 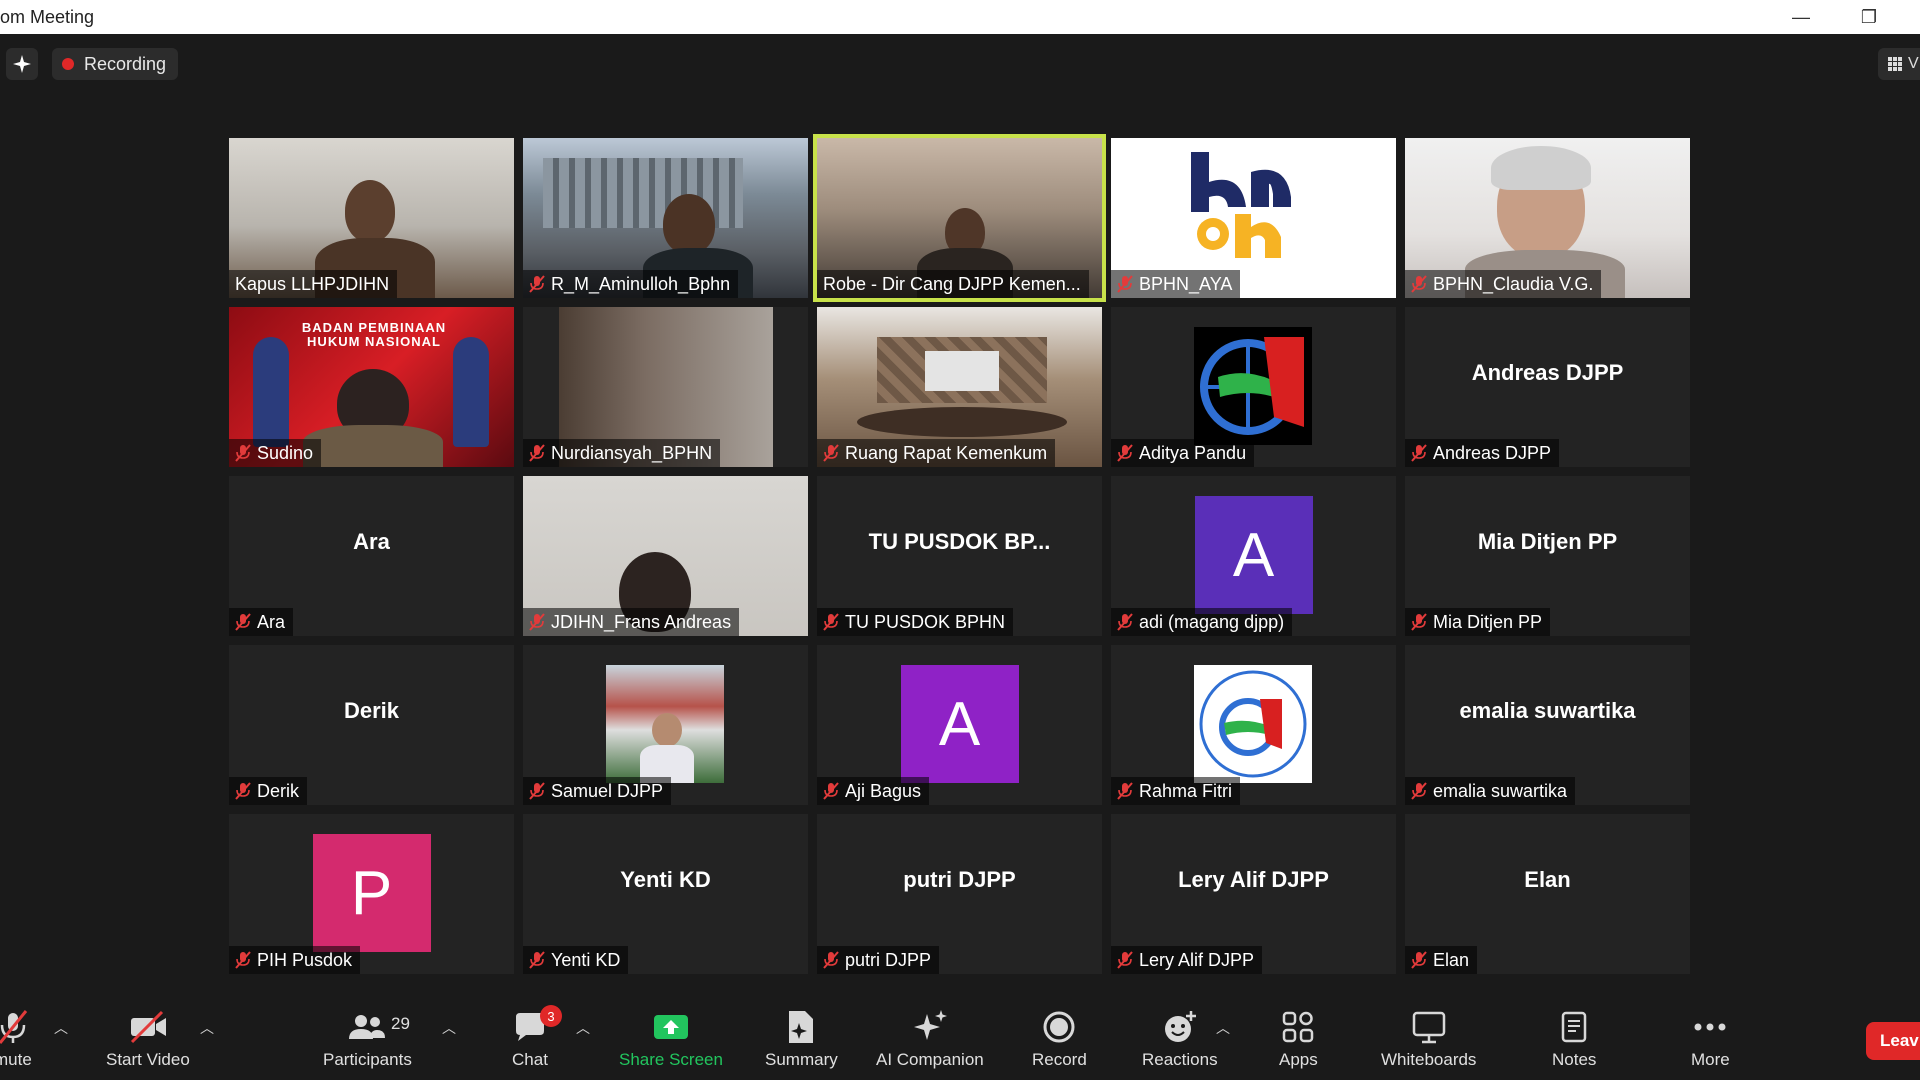 What do you see at coordinates (930, 1059) in the screenshot?
I see `ai-companion-label: AI Companion` at bounding box center [930, 1059].